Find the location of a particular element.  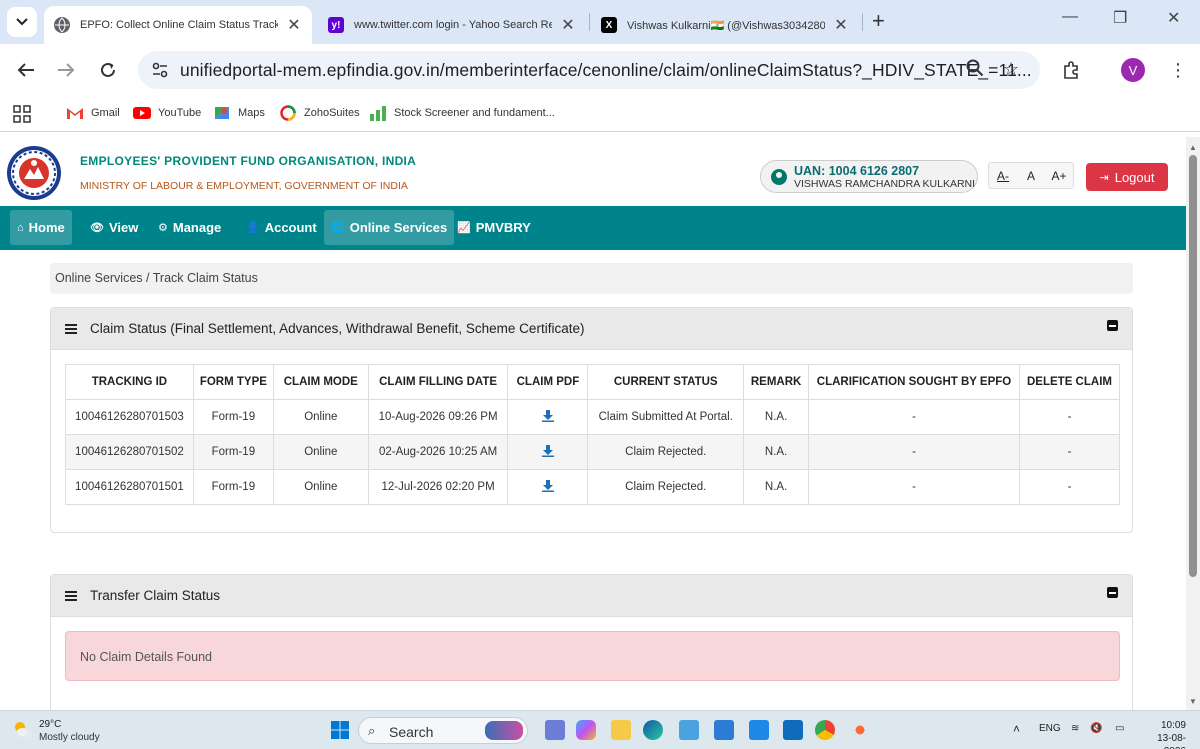

taskbar-search: ⌕ Search is located at coordinates (443, 730).